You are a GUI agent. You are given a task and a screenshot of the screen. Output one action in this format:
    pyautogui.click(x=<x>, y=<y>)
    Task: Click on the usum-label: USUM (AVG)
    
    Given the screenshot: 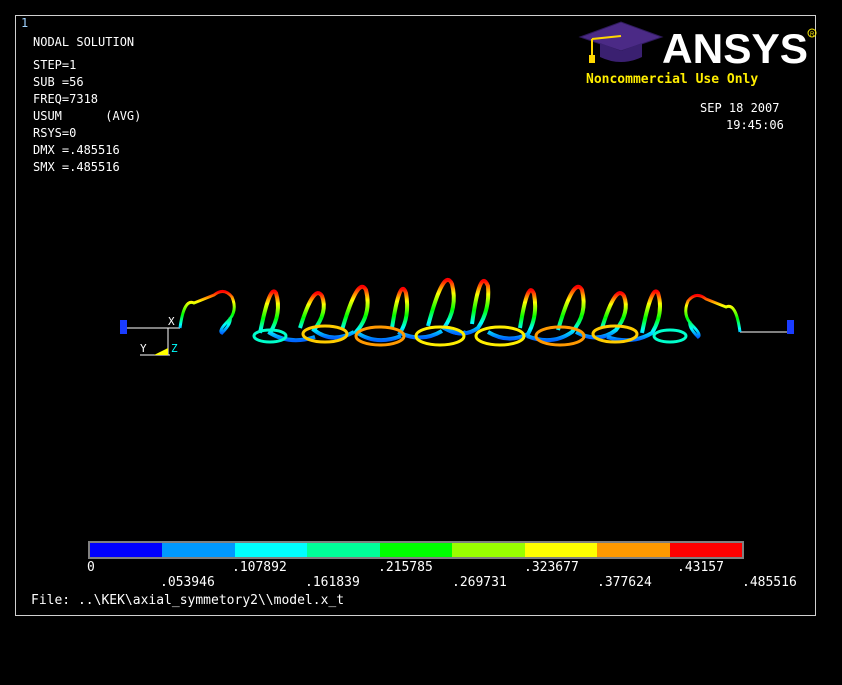 What is the action you would take?
    pyautogui.click(x=87, y=116)
    